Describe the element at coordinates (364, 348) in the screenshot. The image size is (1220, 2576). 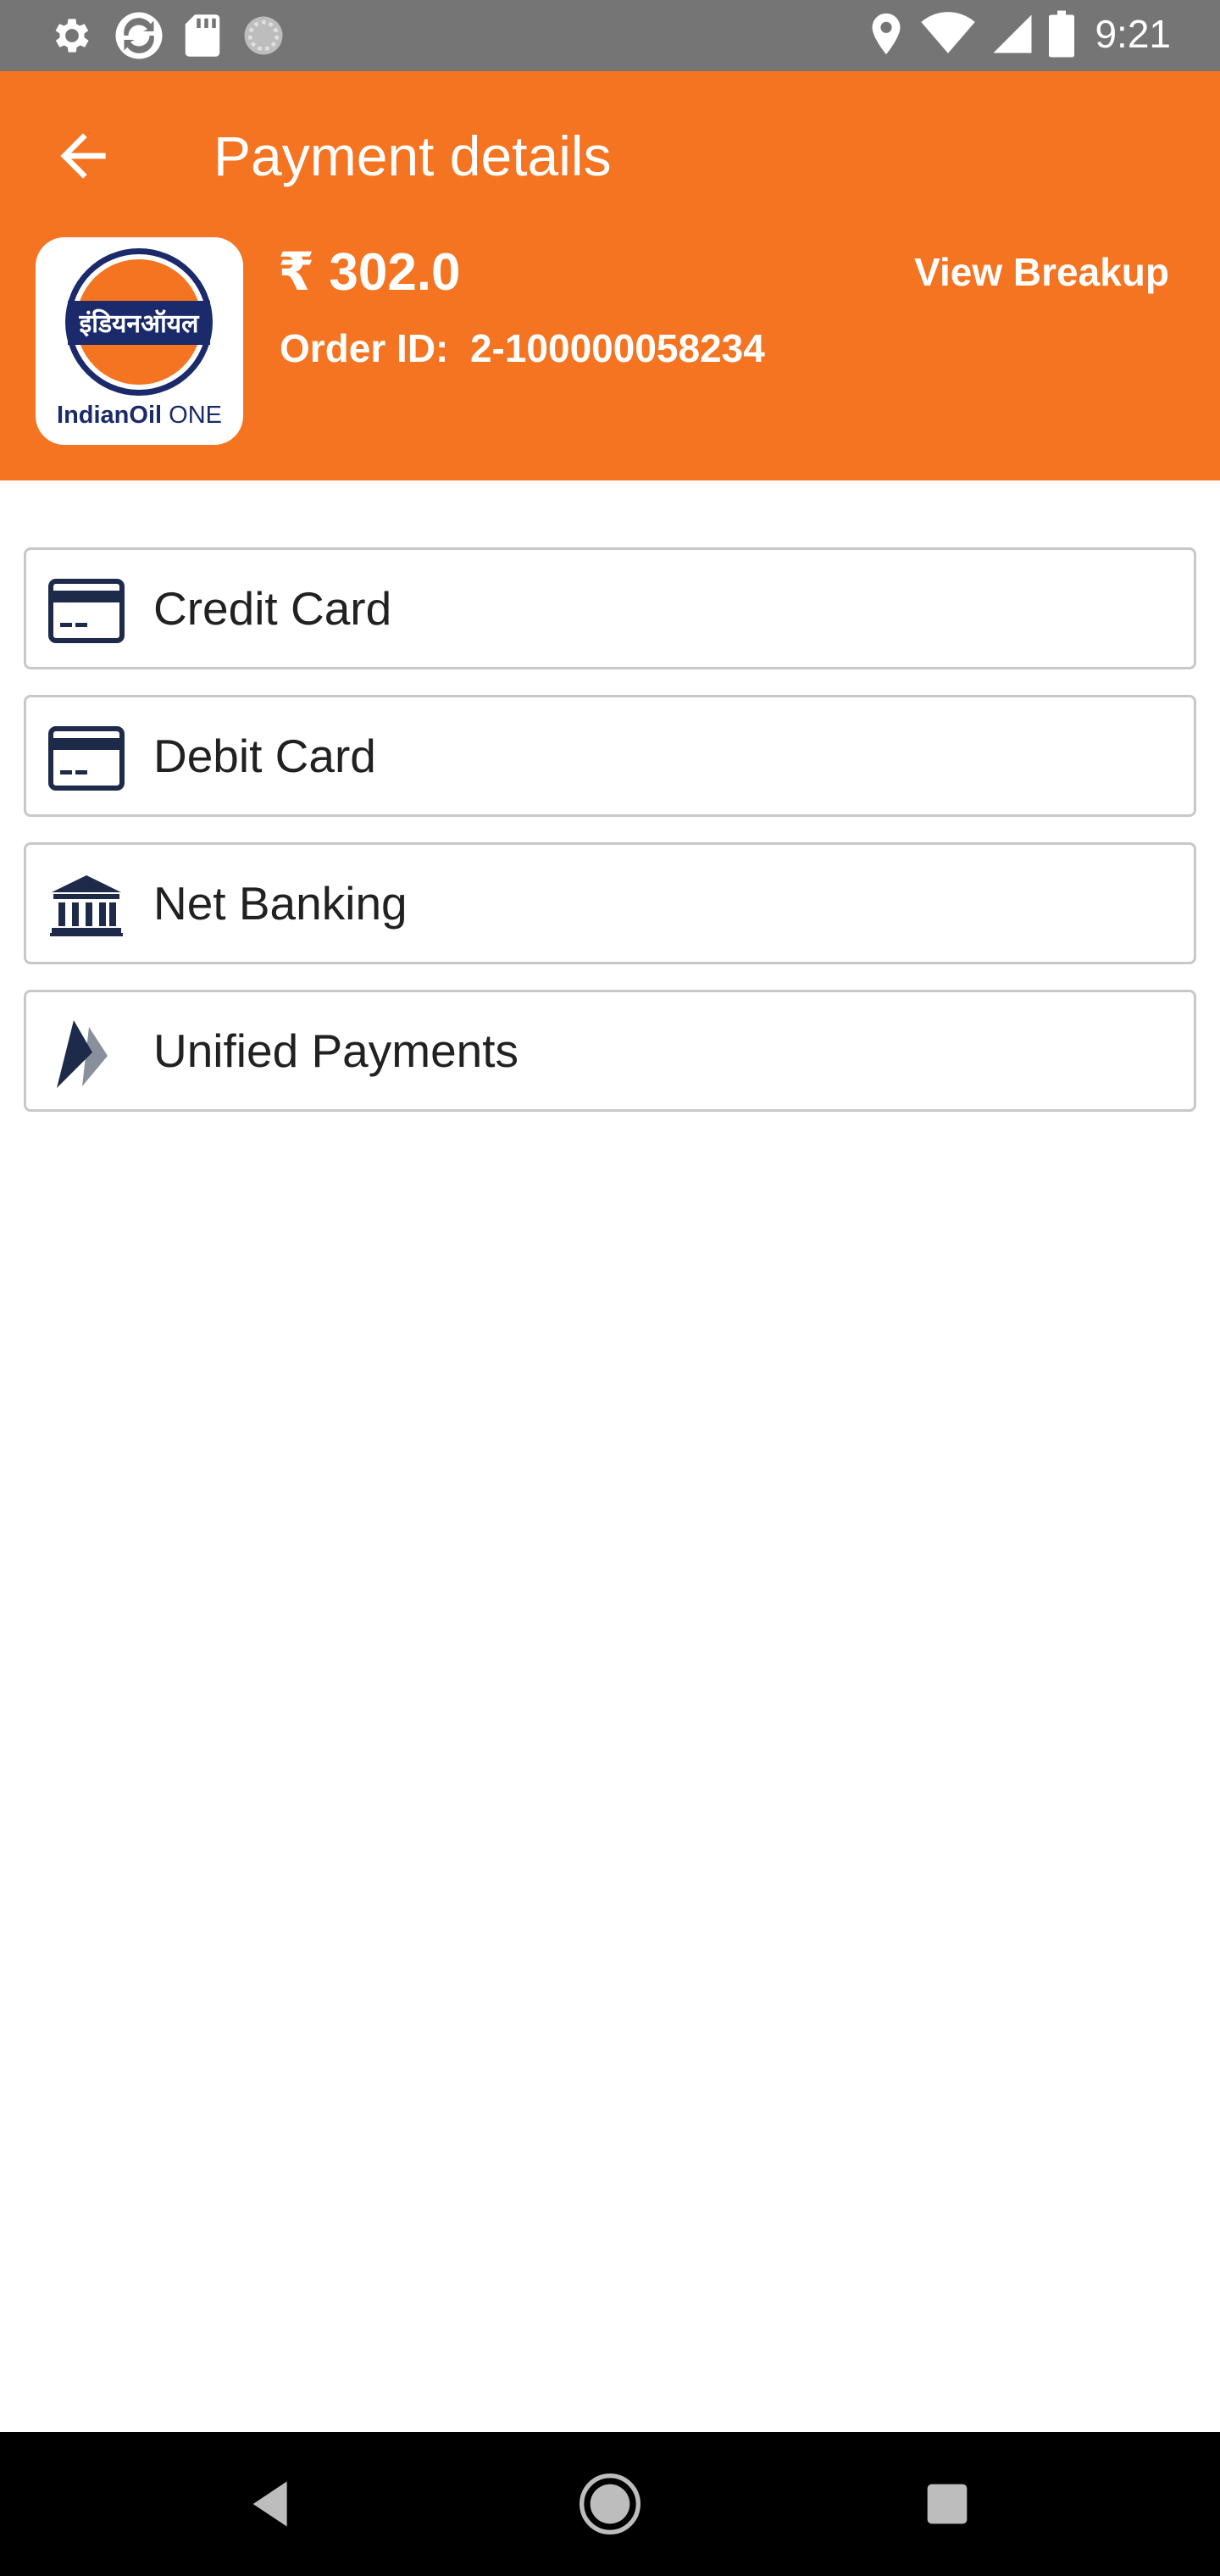
I see `order-id-label: Order ID:` at that location.